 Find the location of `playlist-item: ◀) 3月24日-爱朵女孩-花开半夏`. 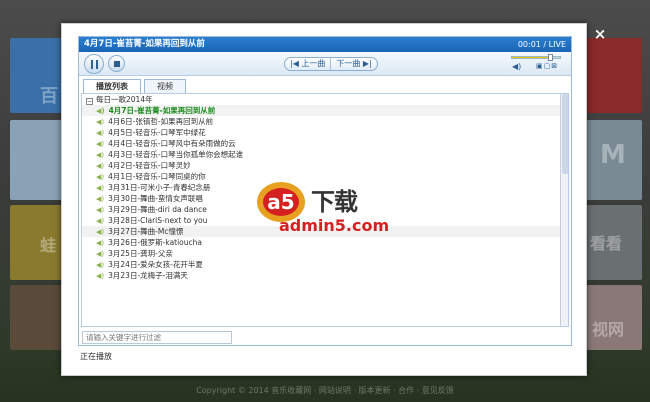

playlist-item: ◀) 3月24日-爱朵女孩-花开半夏 is located at coordinates (325, 264).